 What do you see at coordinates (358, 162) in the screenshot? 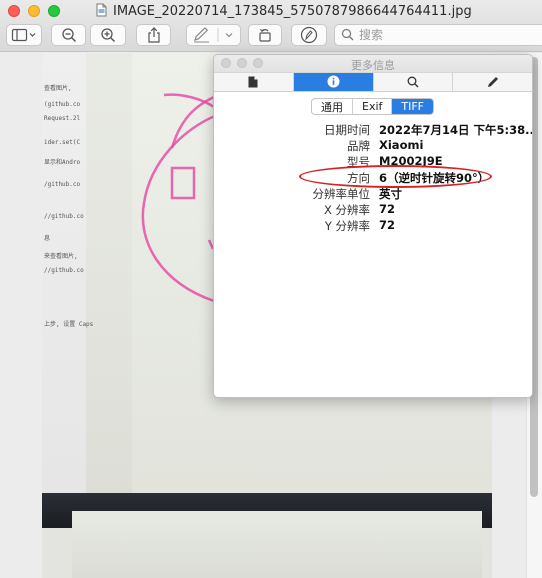
I see `property-key: 型号` at bounding box center [358, 162].